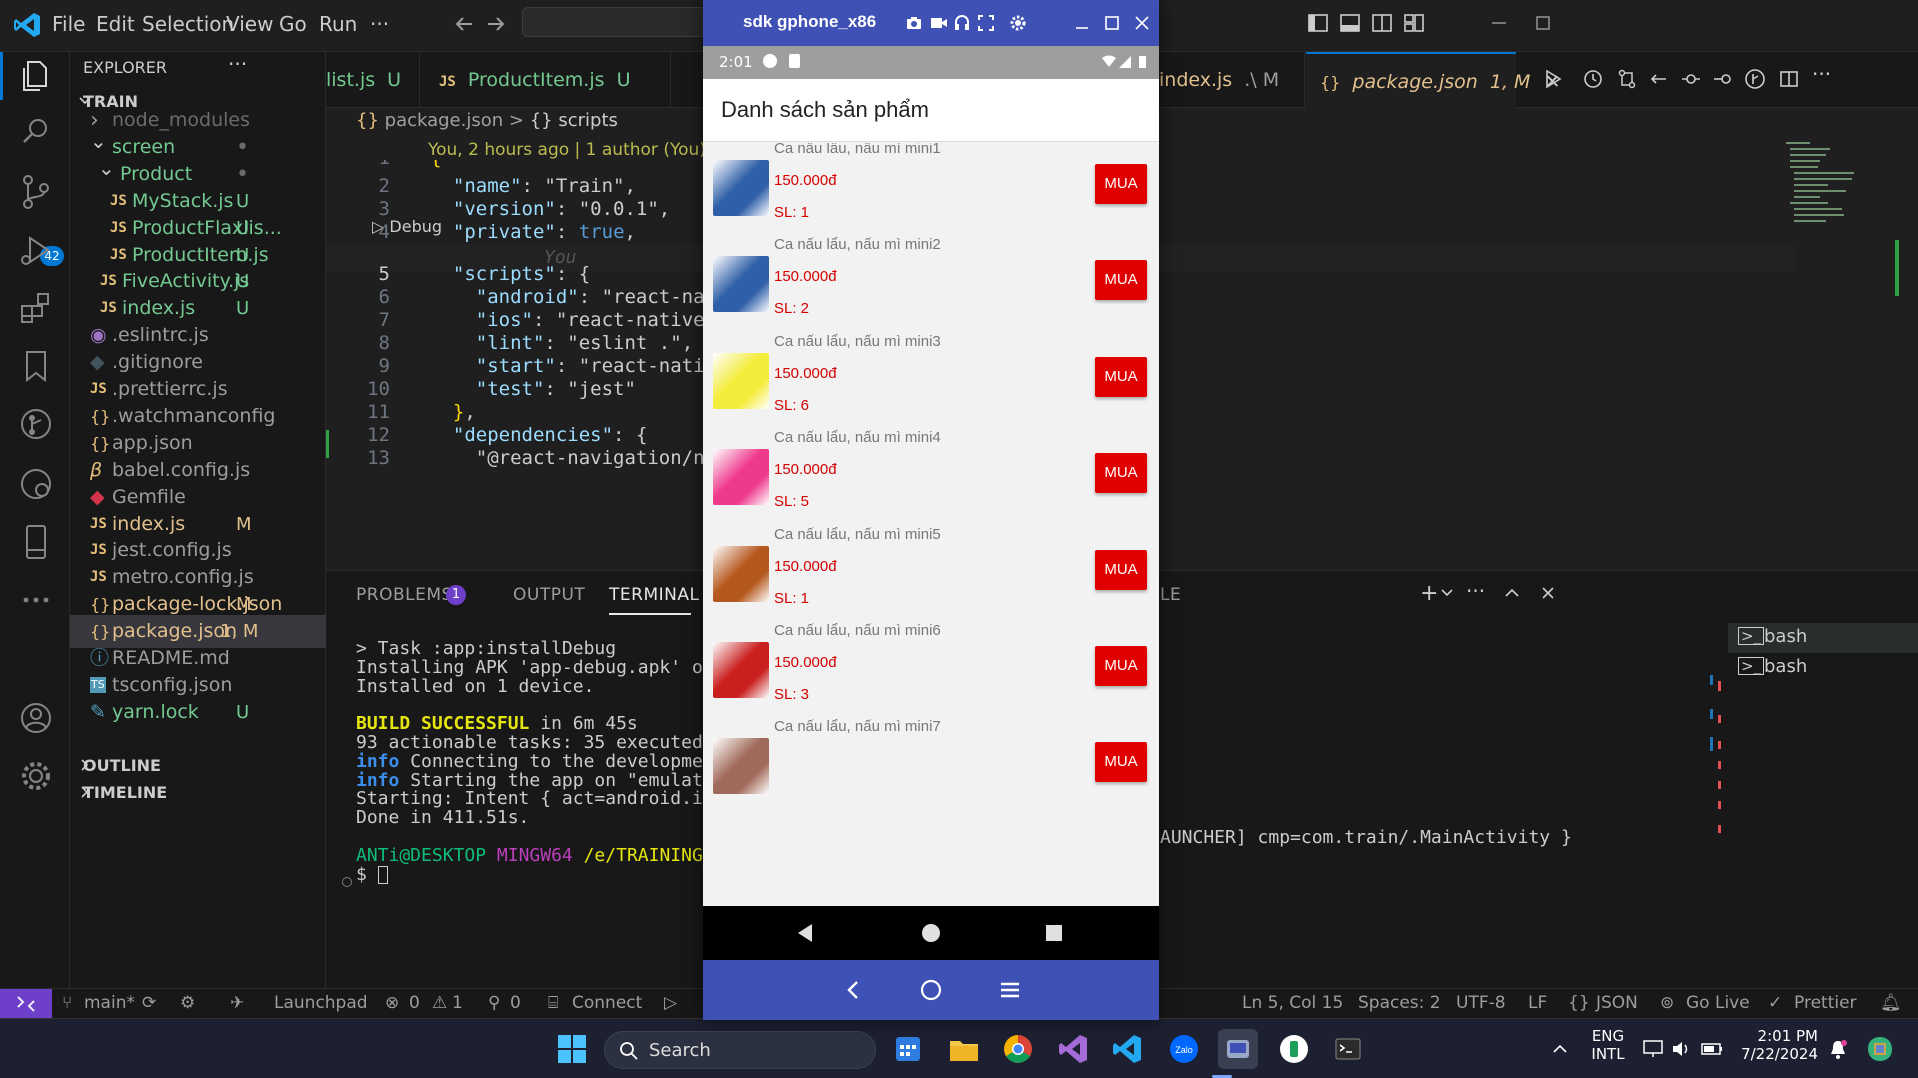 This screenshot has height=1078, width=1918. I want to click on copilot-icon, so click(1880, 1049).